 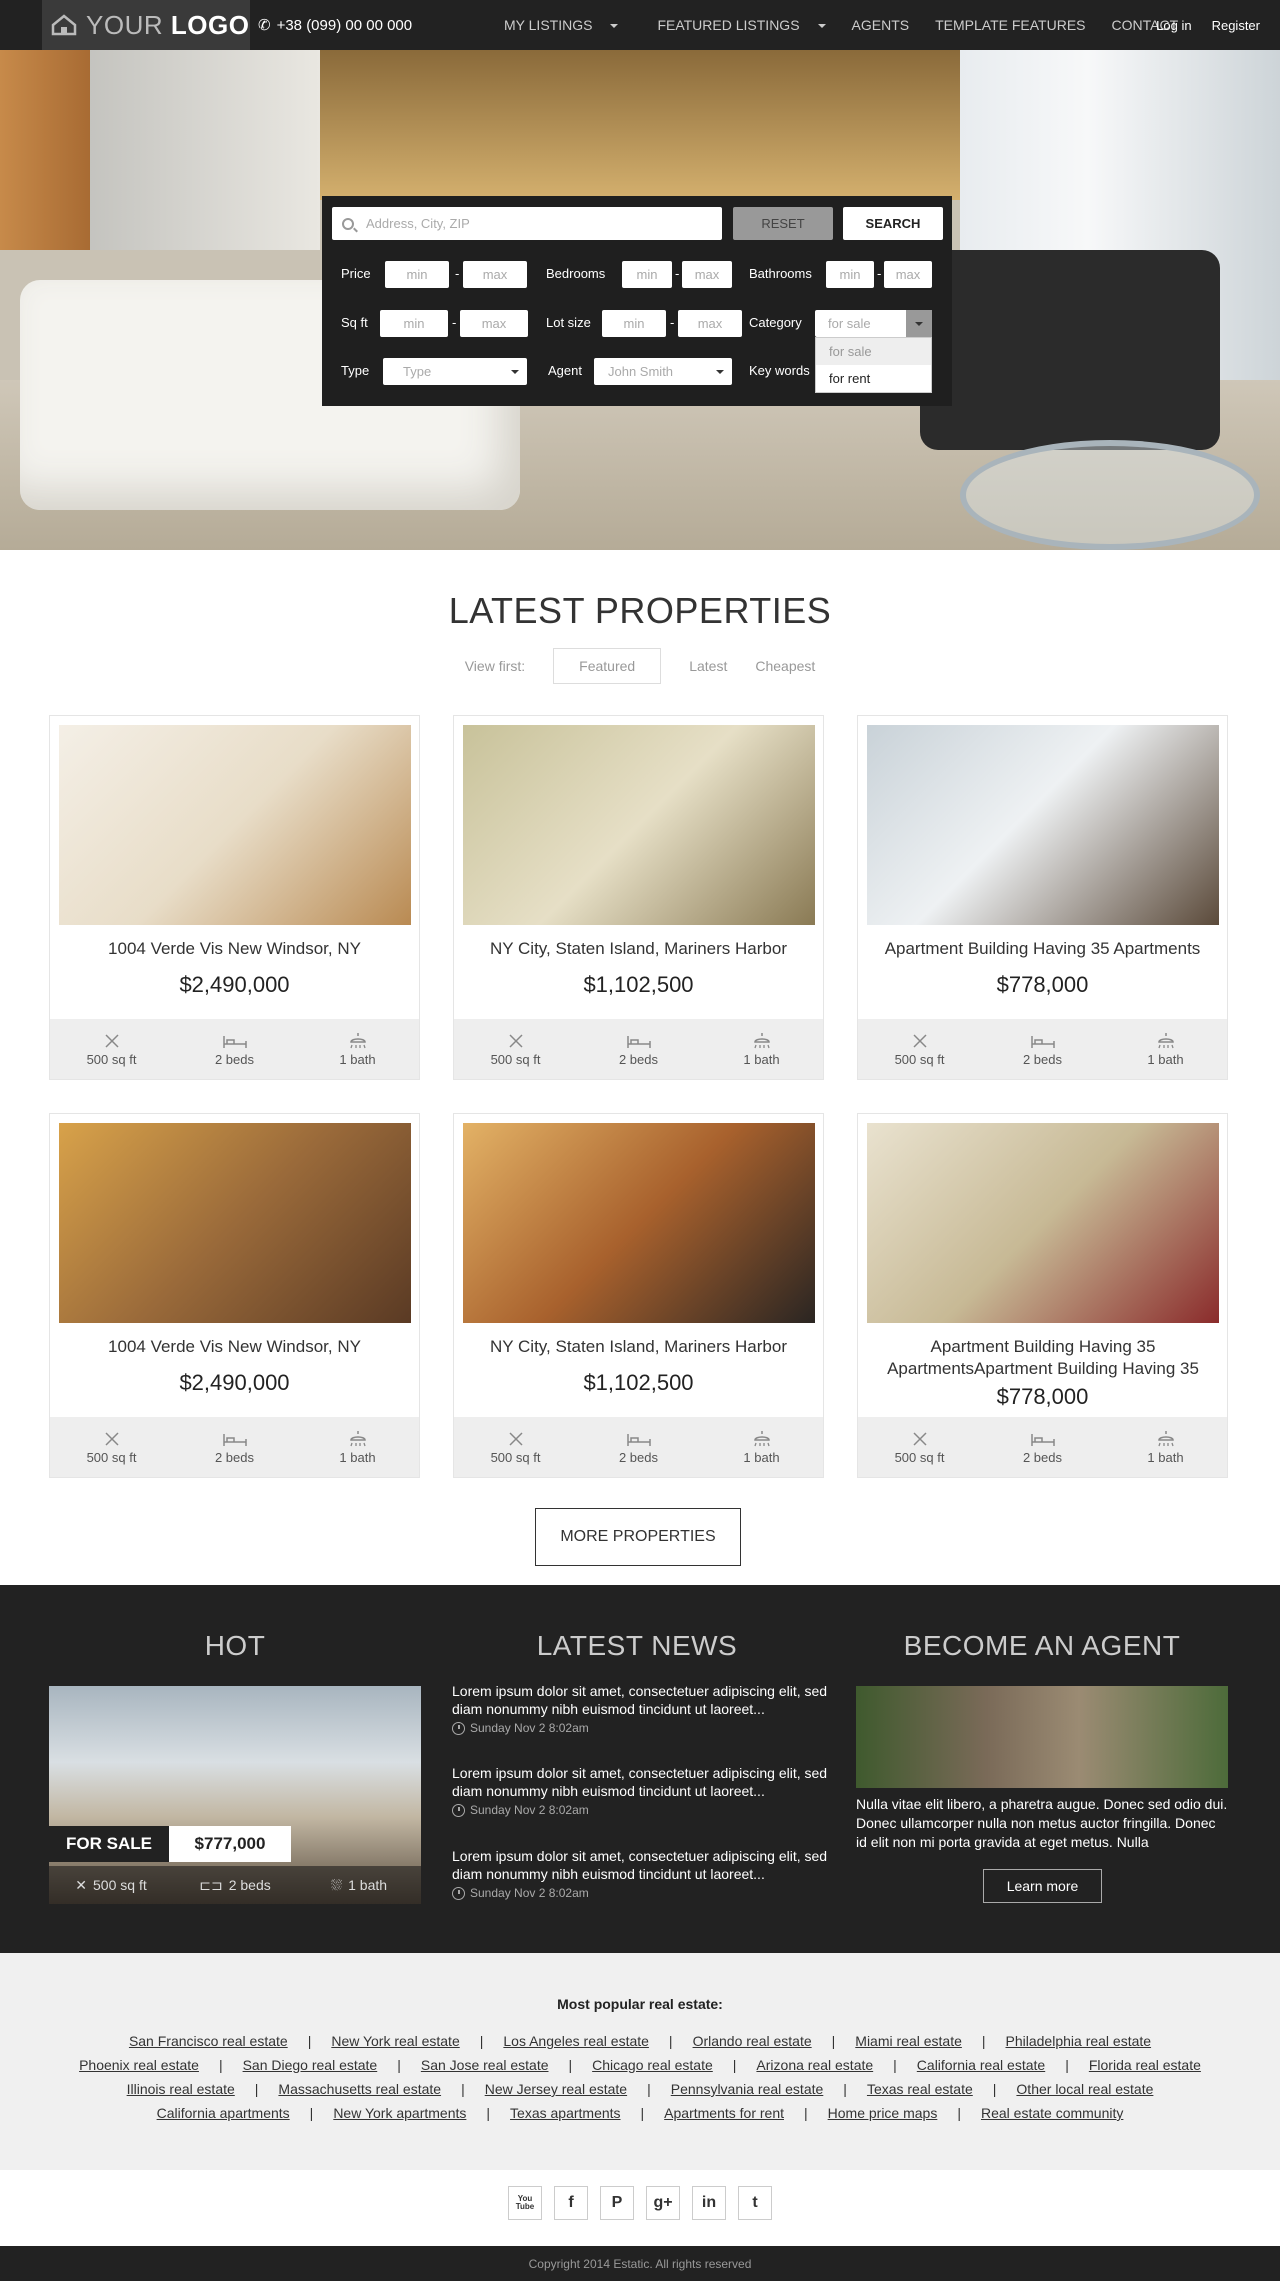 What do you see at coordinates (614, 26) in the screenshot?
I see `caret-down-icon` at bounding box center [614, 26].